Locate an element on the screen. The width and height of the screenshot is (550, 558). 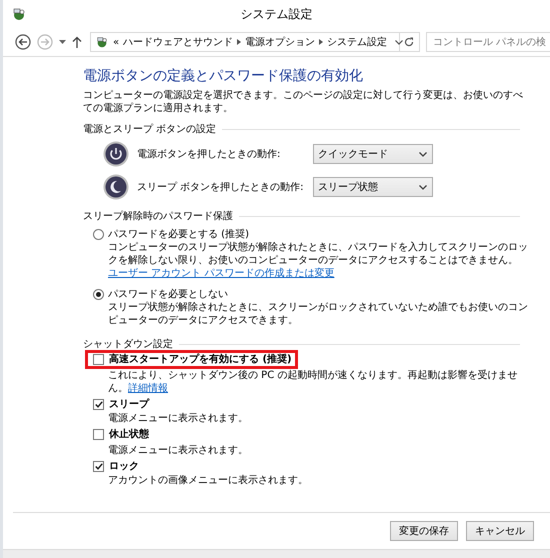
checkbox-label: 高速スタートアップを有効にする (推奨) is located at coordinates (200, 359).